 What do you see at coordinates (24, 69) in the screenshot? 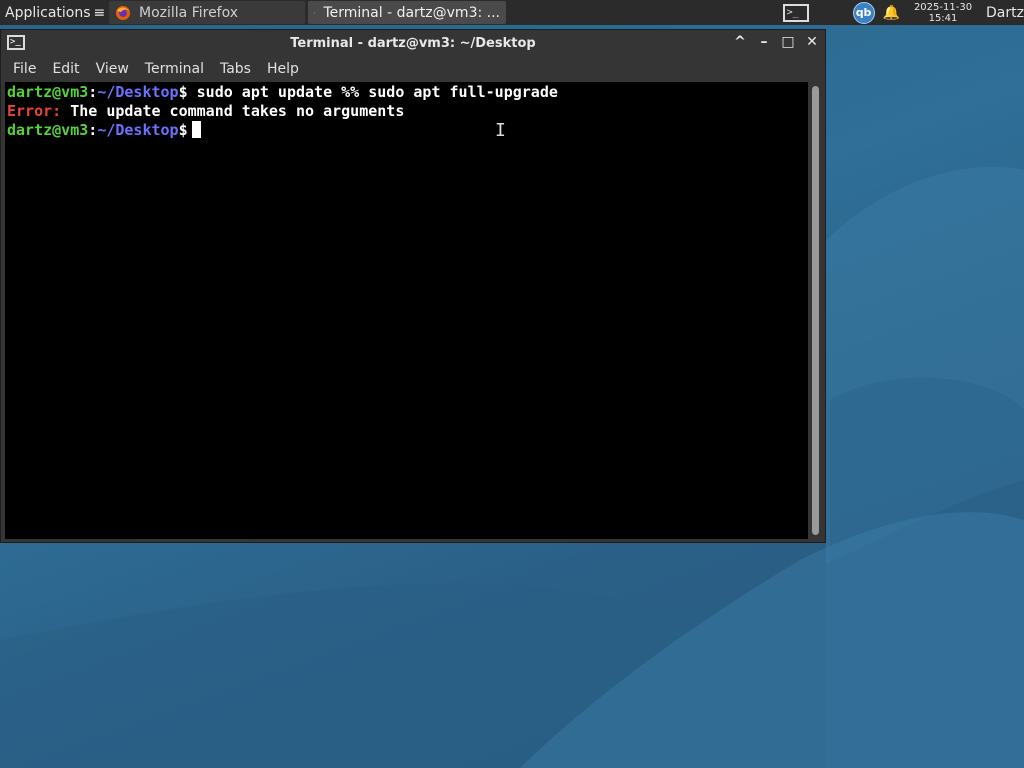
I see `menu-file: File` at bounding box center [24, 69].